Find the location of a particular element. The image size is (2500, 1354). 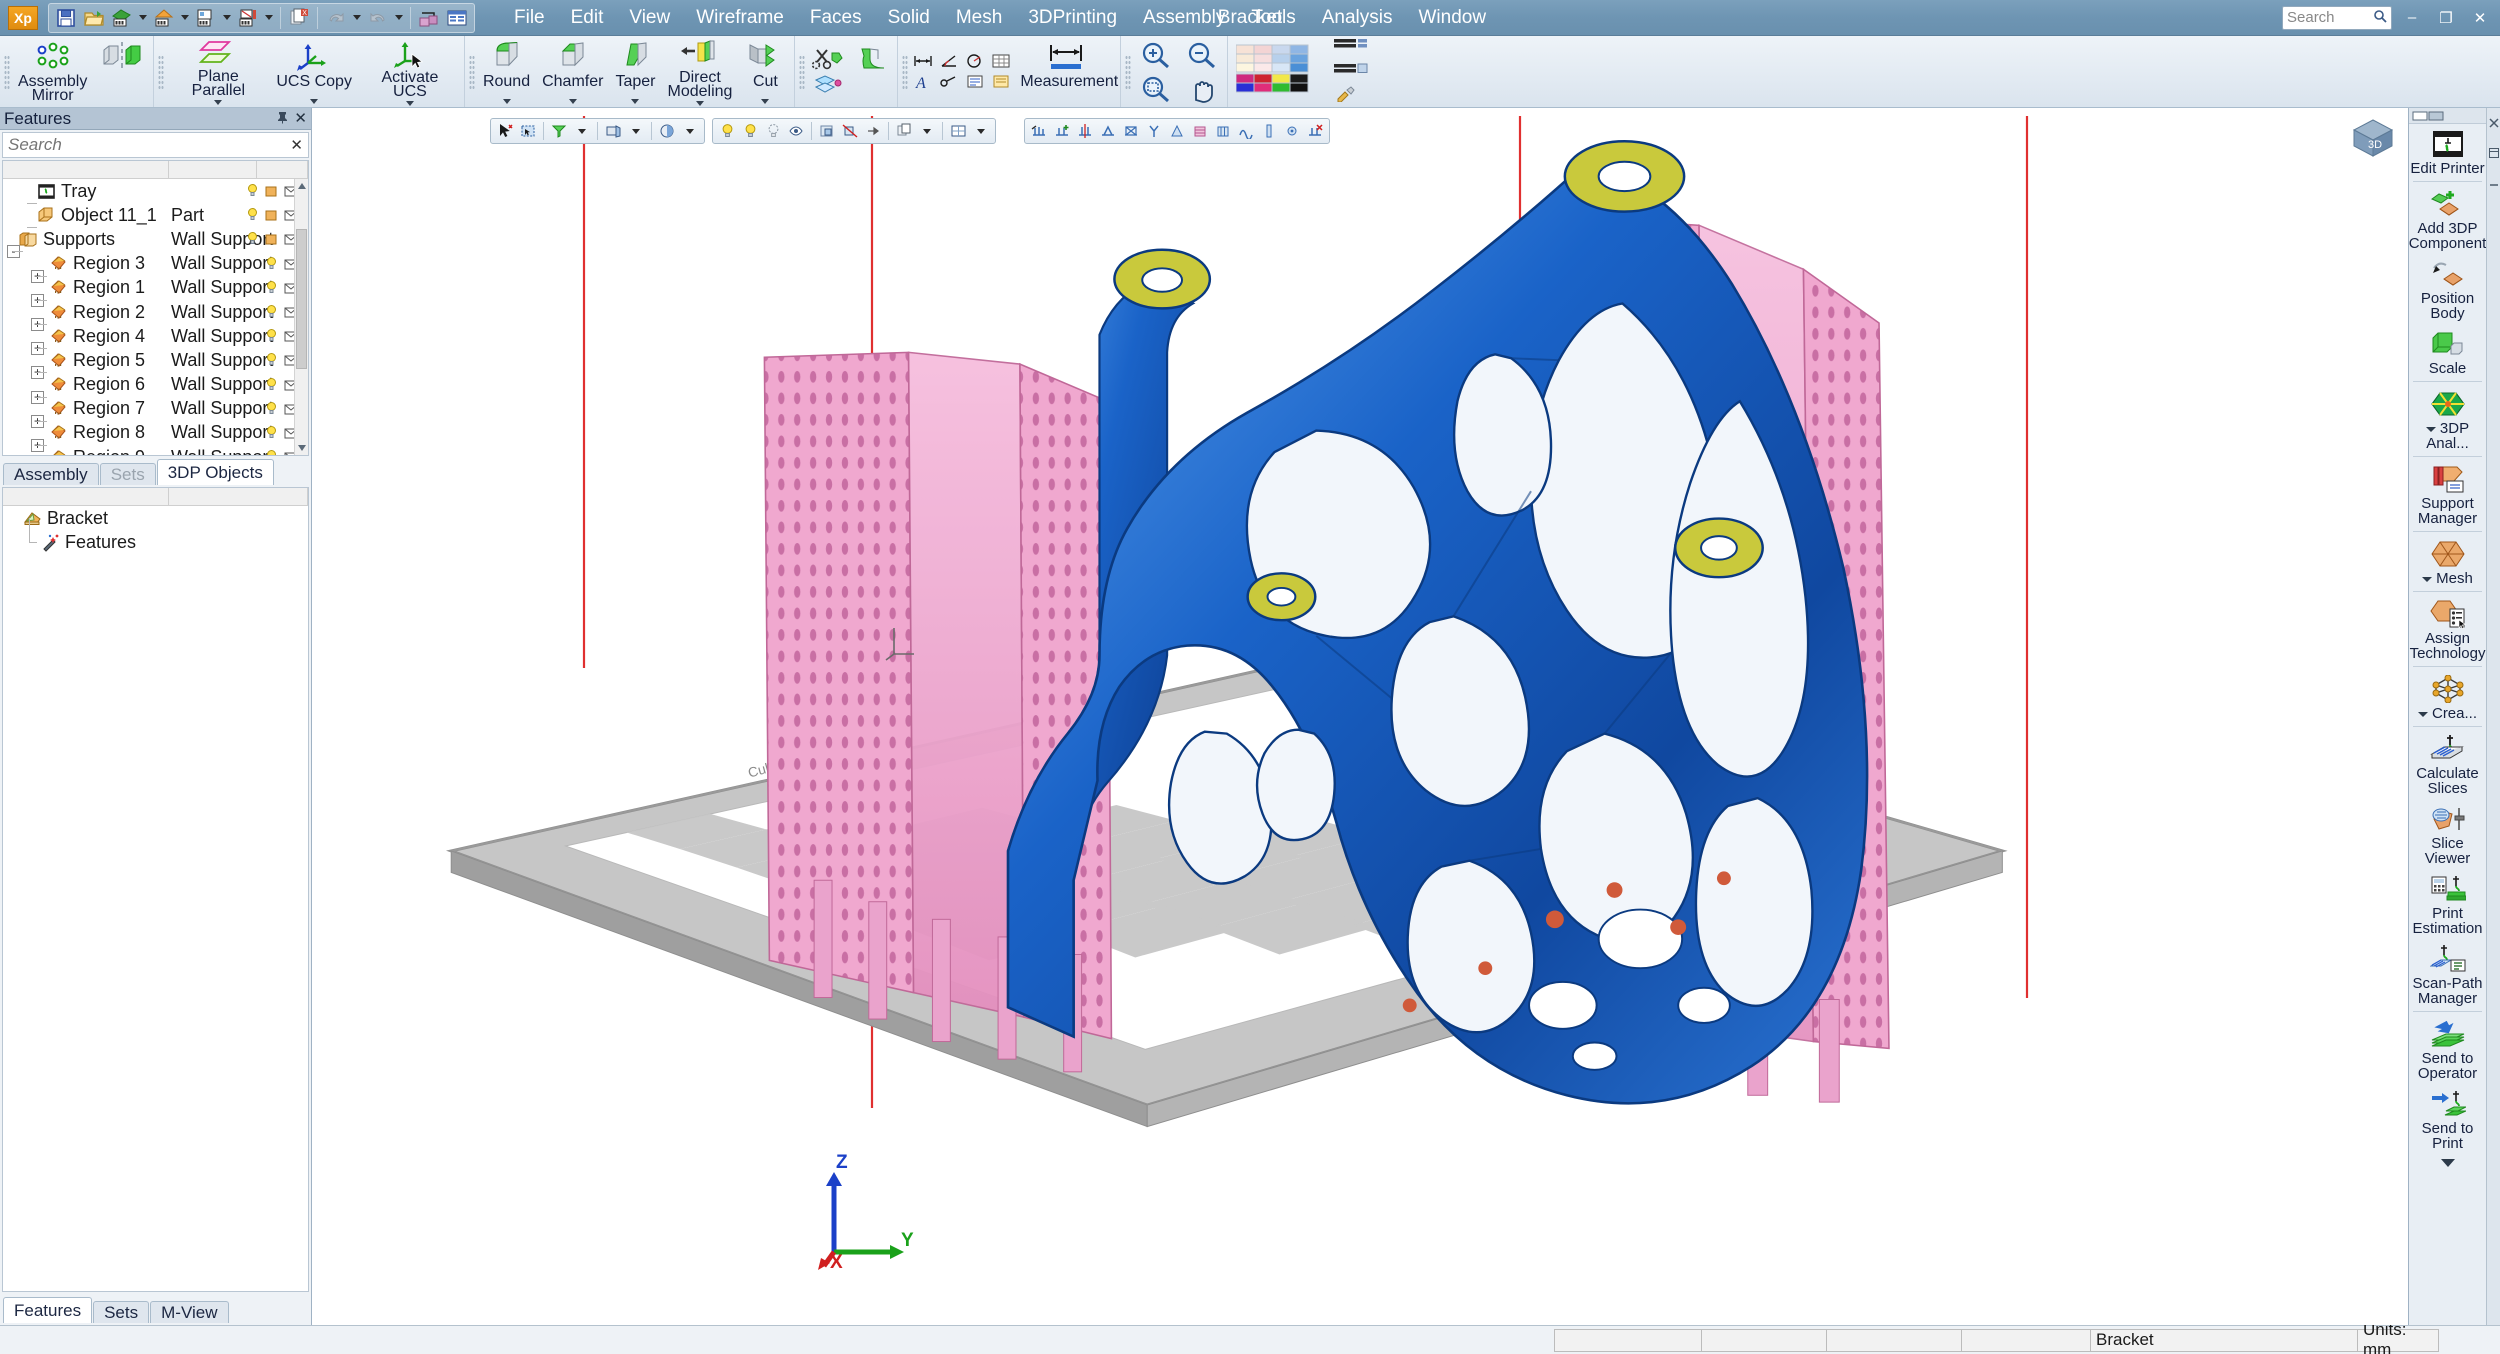

import-icon is located at coordinates (122, 18).